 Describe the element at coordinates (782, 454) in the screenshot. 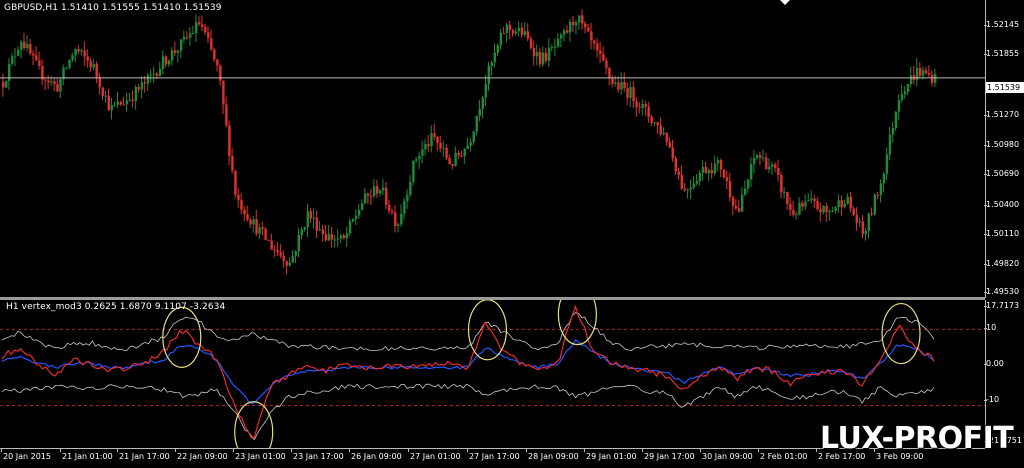

I see `time-label: 2 Feb 01:00` at that location.